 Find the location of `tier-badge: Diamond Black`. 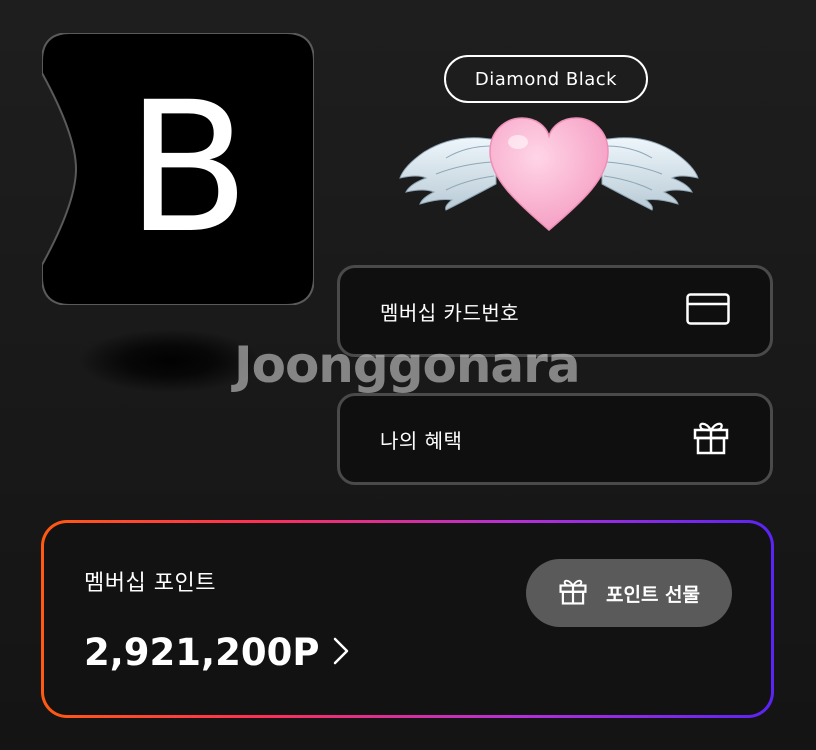

tier-badge: Diamond Black is located at coordinates (546, 79).